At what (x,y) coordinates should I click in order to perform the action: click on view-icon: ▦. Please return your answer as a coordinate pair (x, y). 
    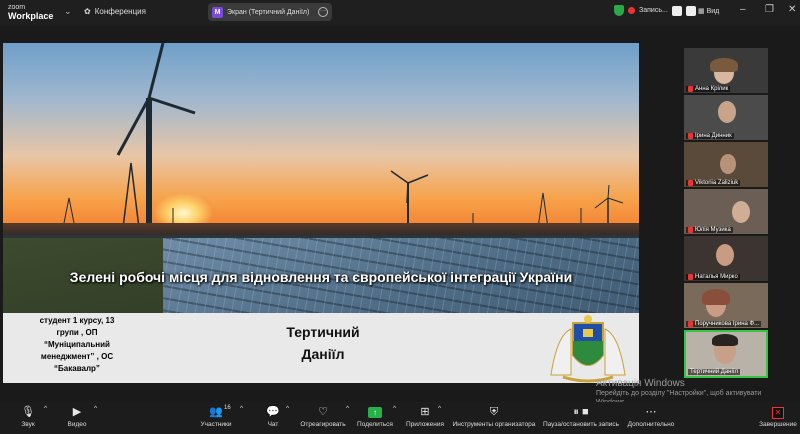
    Looking at the image, I should click on (701, 11).